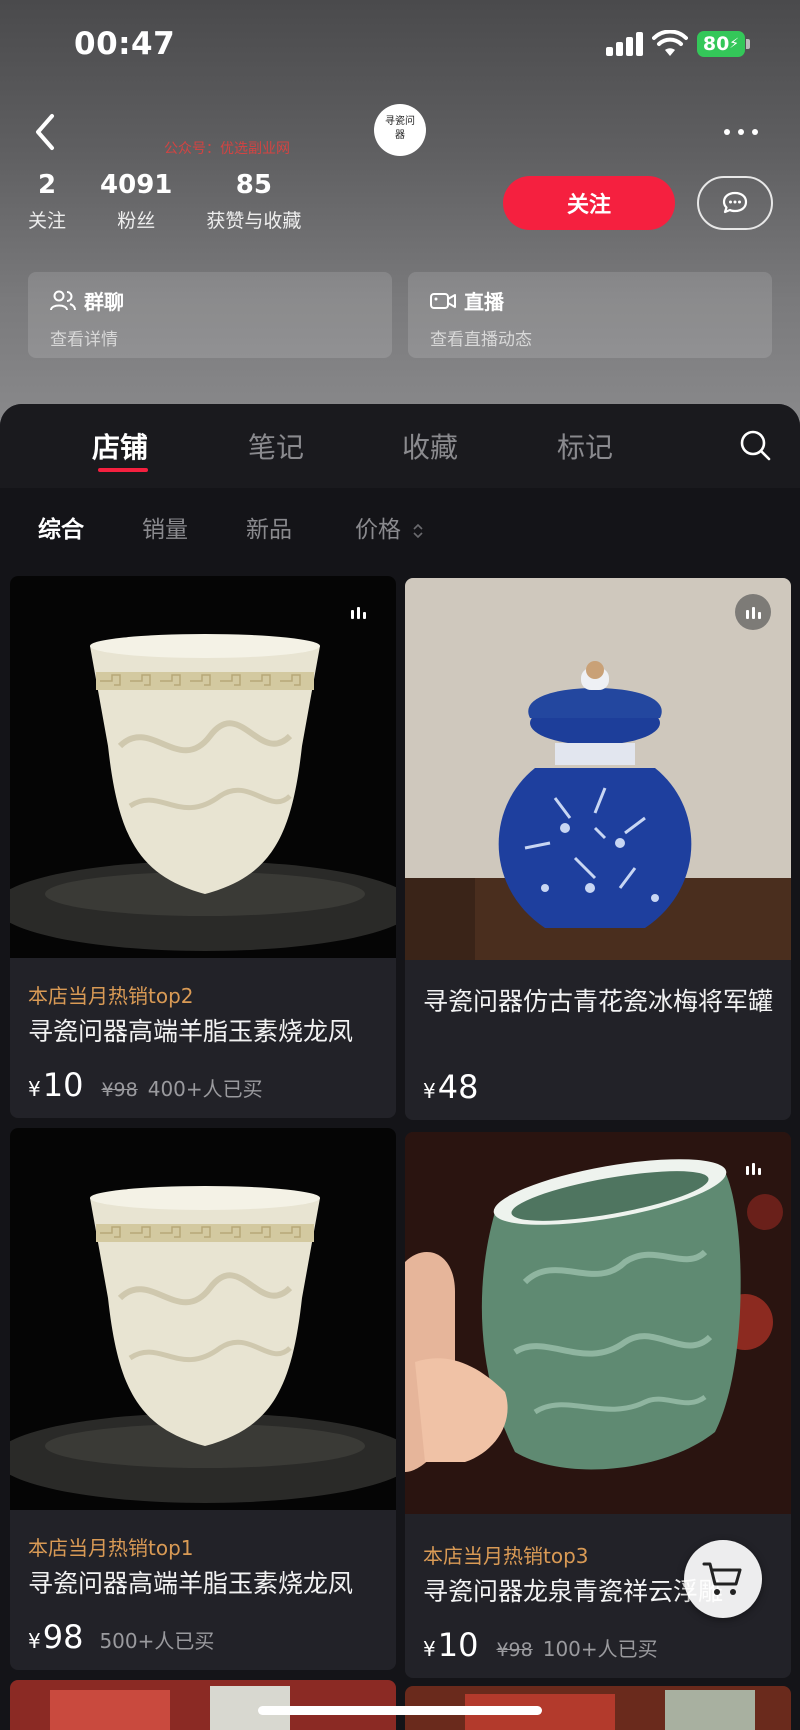  I want to click on stat-followers-count: 4091, so click(136, 185).